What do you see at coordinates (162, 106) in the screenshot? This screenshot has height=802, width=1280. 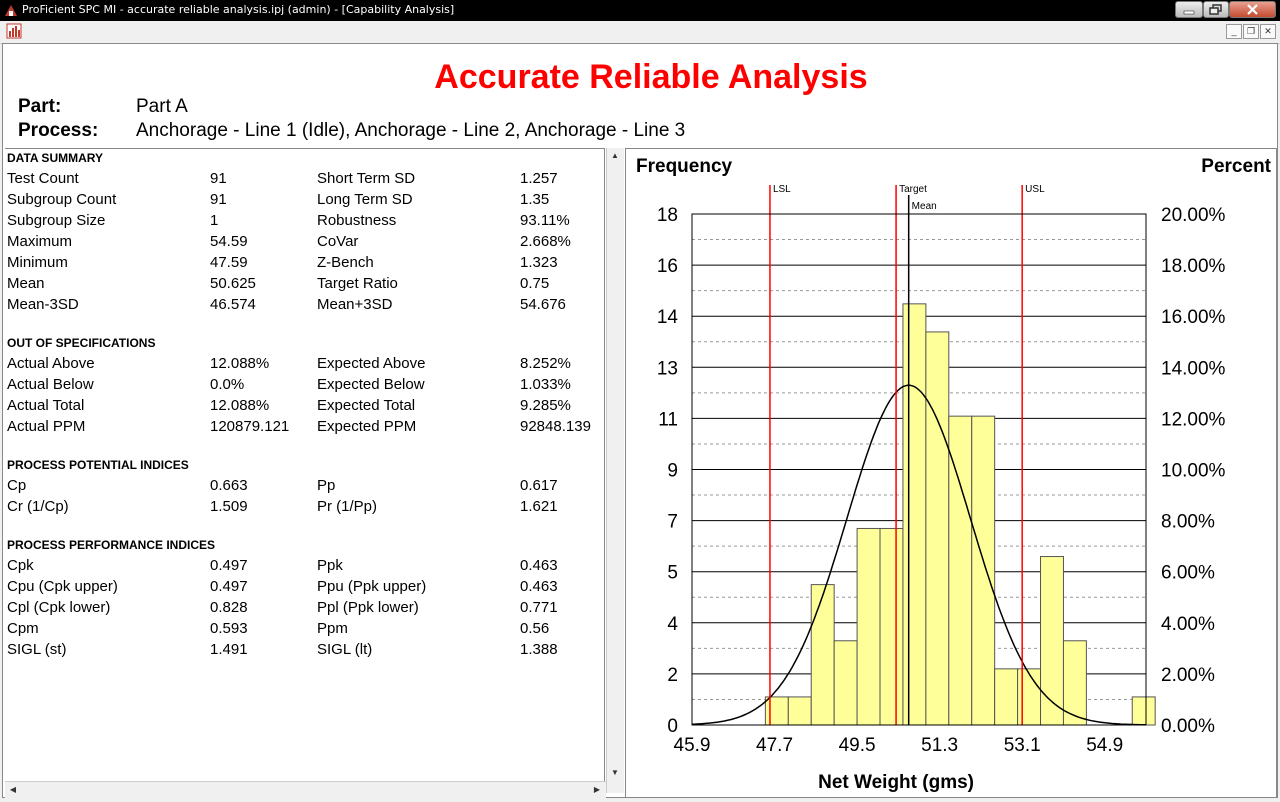 I see `part-value: Part A` at bounding box center [162, 106].